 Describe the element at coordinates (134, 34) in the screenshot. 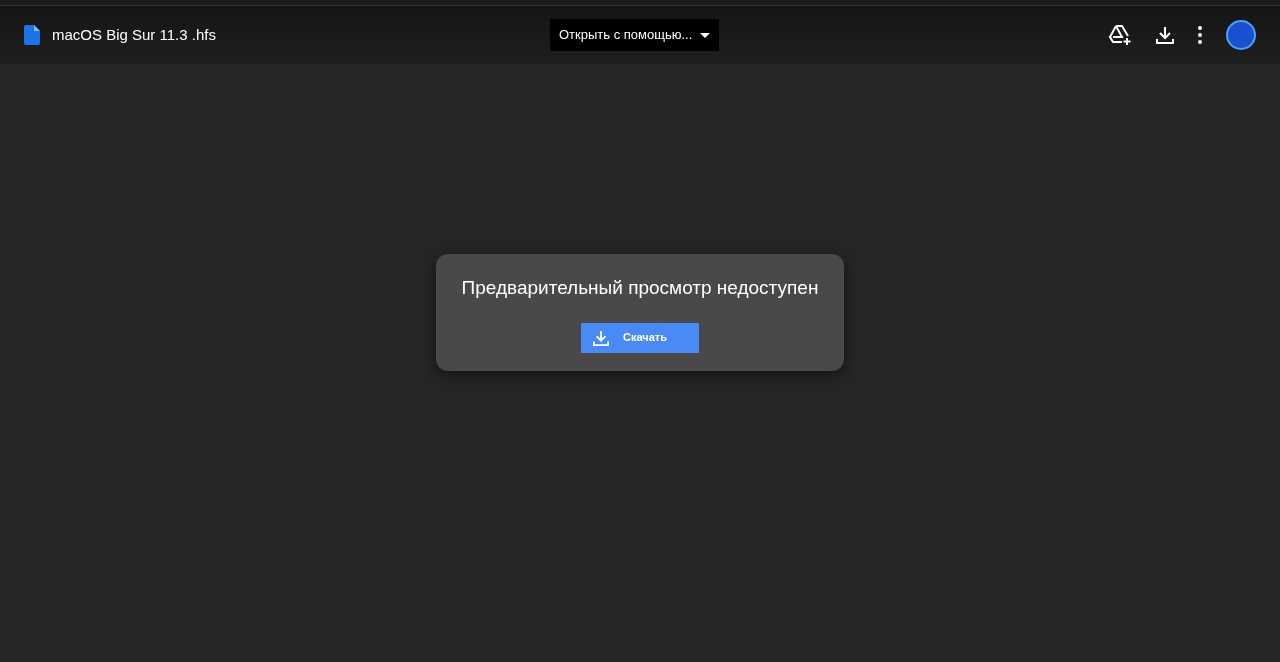

I see `file-name: macOS Big Sur 11.3 .hfs` at that location.